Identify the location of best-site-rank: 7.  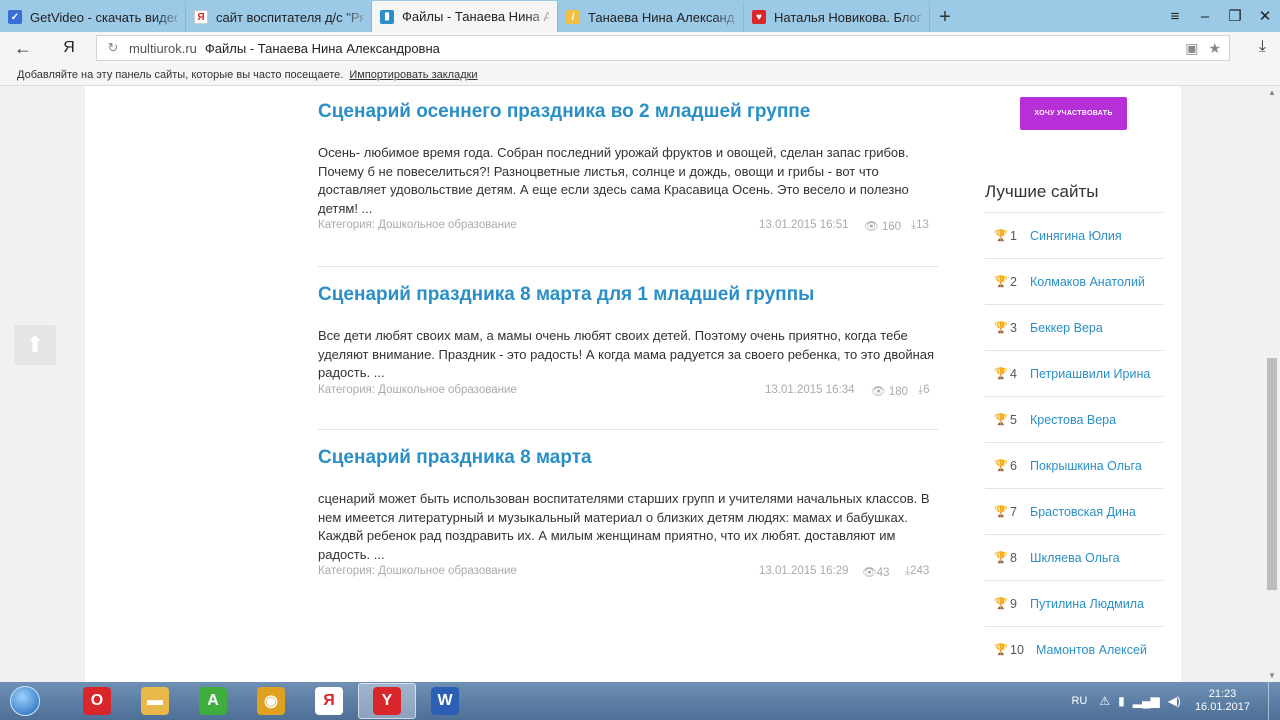
(1013, 511).